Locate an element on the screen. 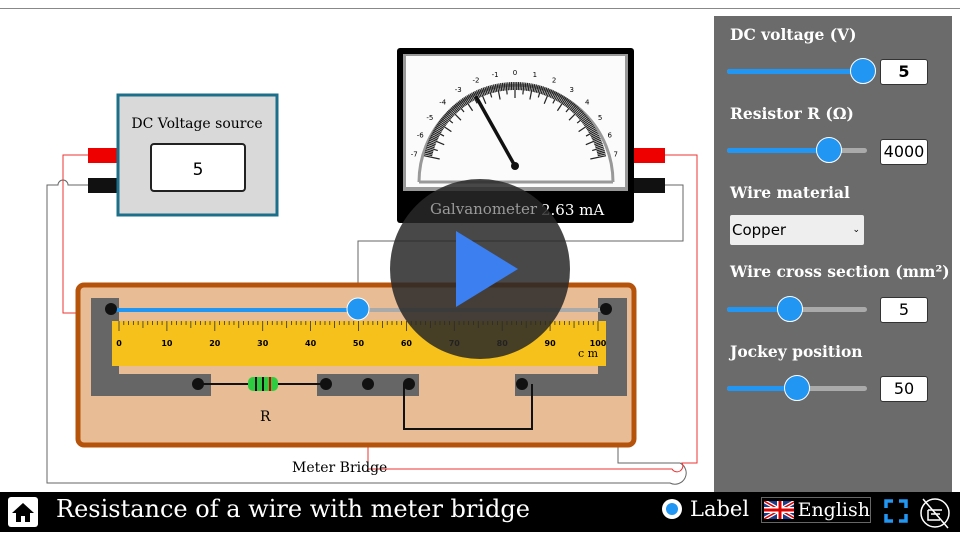  black-terminal is located at coordinates (103, 185).